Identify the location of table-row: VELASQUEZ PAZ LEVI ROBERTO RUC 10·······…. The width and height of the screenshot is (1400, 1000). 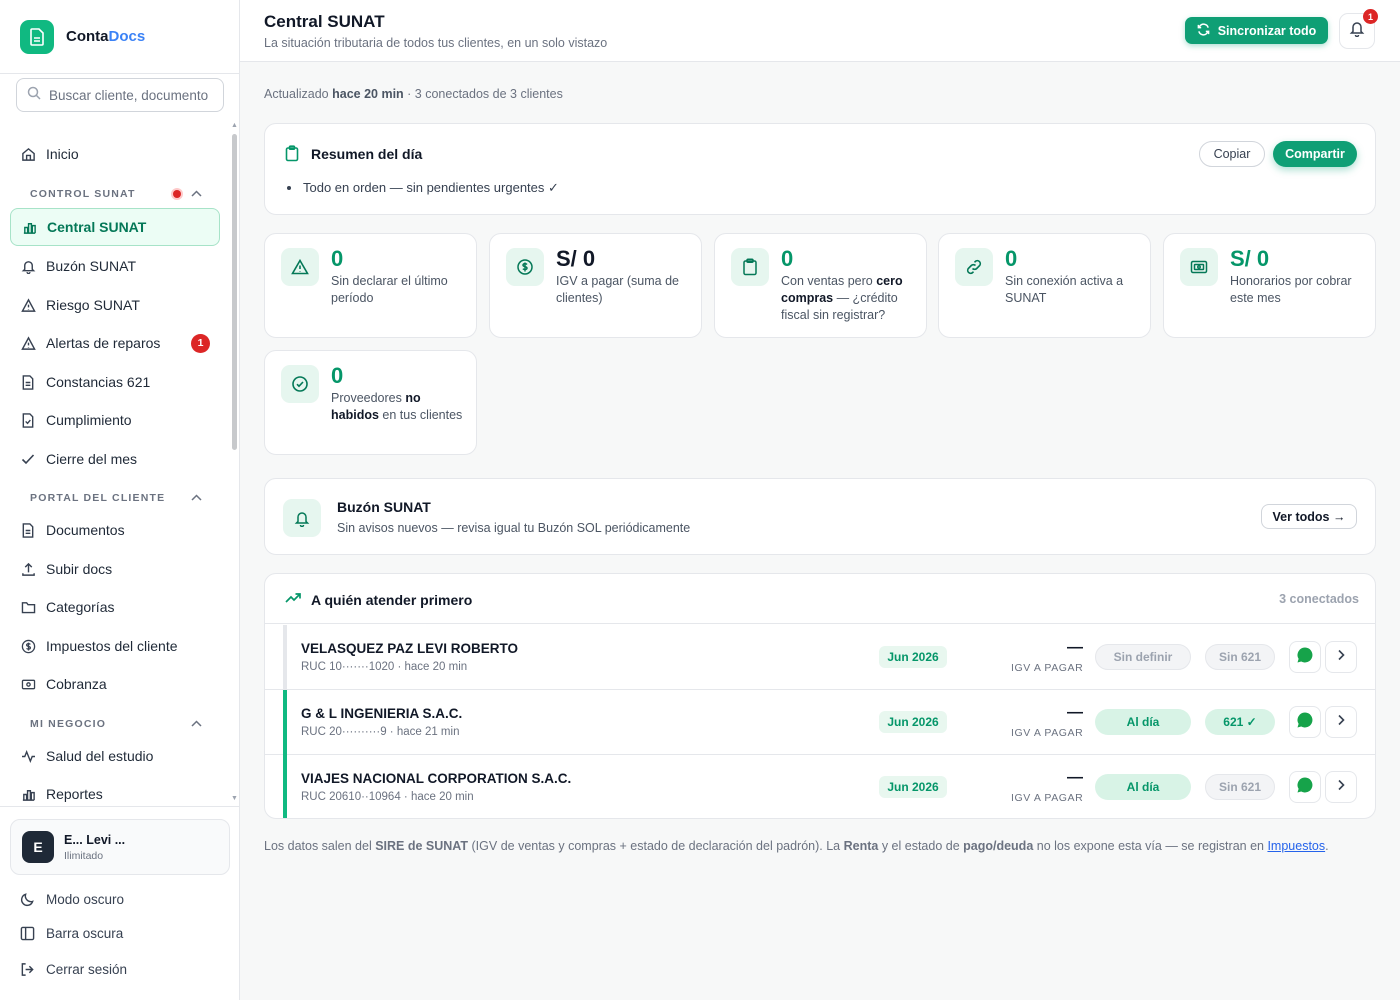
(820, 657).